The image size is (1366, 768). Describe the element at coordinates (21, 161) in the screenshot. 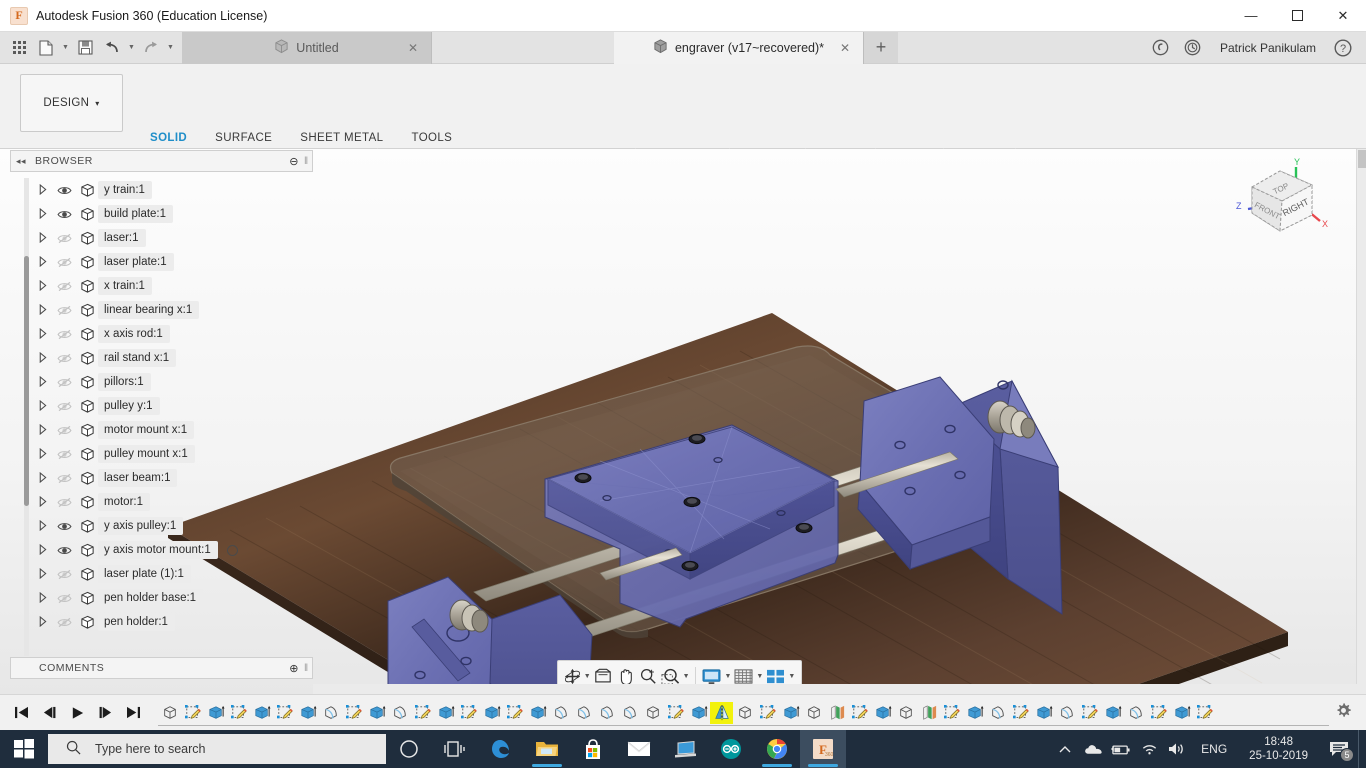

I see `collapse-icon: ◂◂` at that location.